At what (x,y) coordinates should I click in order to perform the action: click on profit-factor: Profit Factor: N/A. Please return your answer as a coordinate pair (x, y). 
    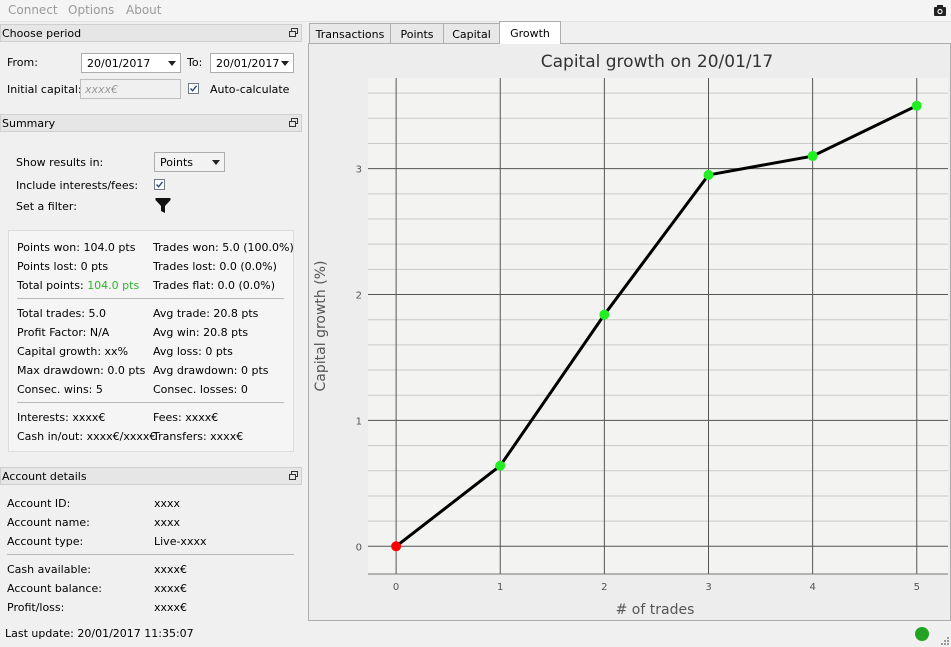
    Looking at the image, I should click on (63, 332).